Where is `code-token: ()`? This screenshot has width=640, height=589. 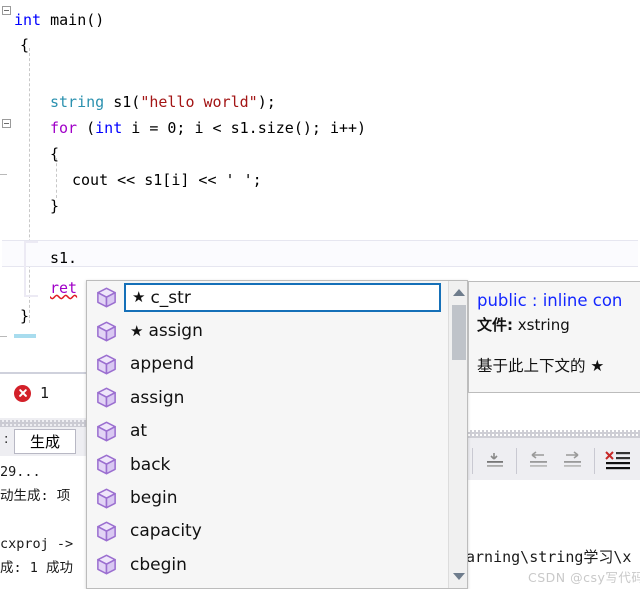
code-token: () is located at coordinates (95, 20).